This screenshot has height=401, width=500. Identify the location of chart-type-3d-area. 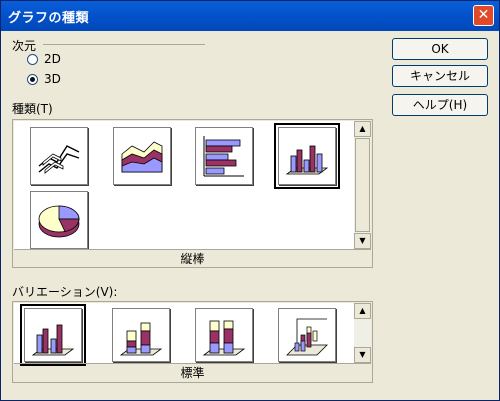
(142, 156).